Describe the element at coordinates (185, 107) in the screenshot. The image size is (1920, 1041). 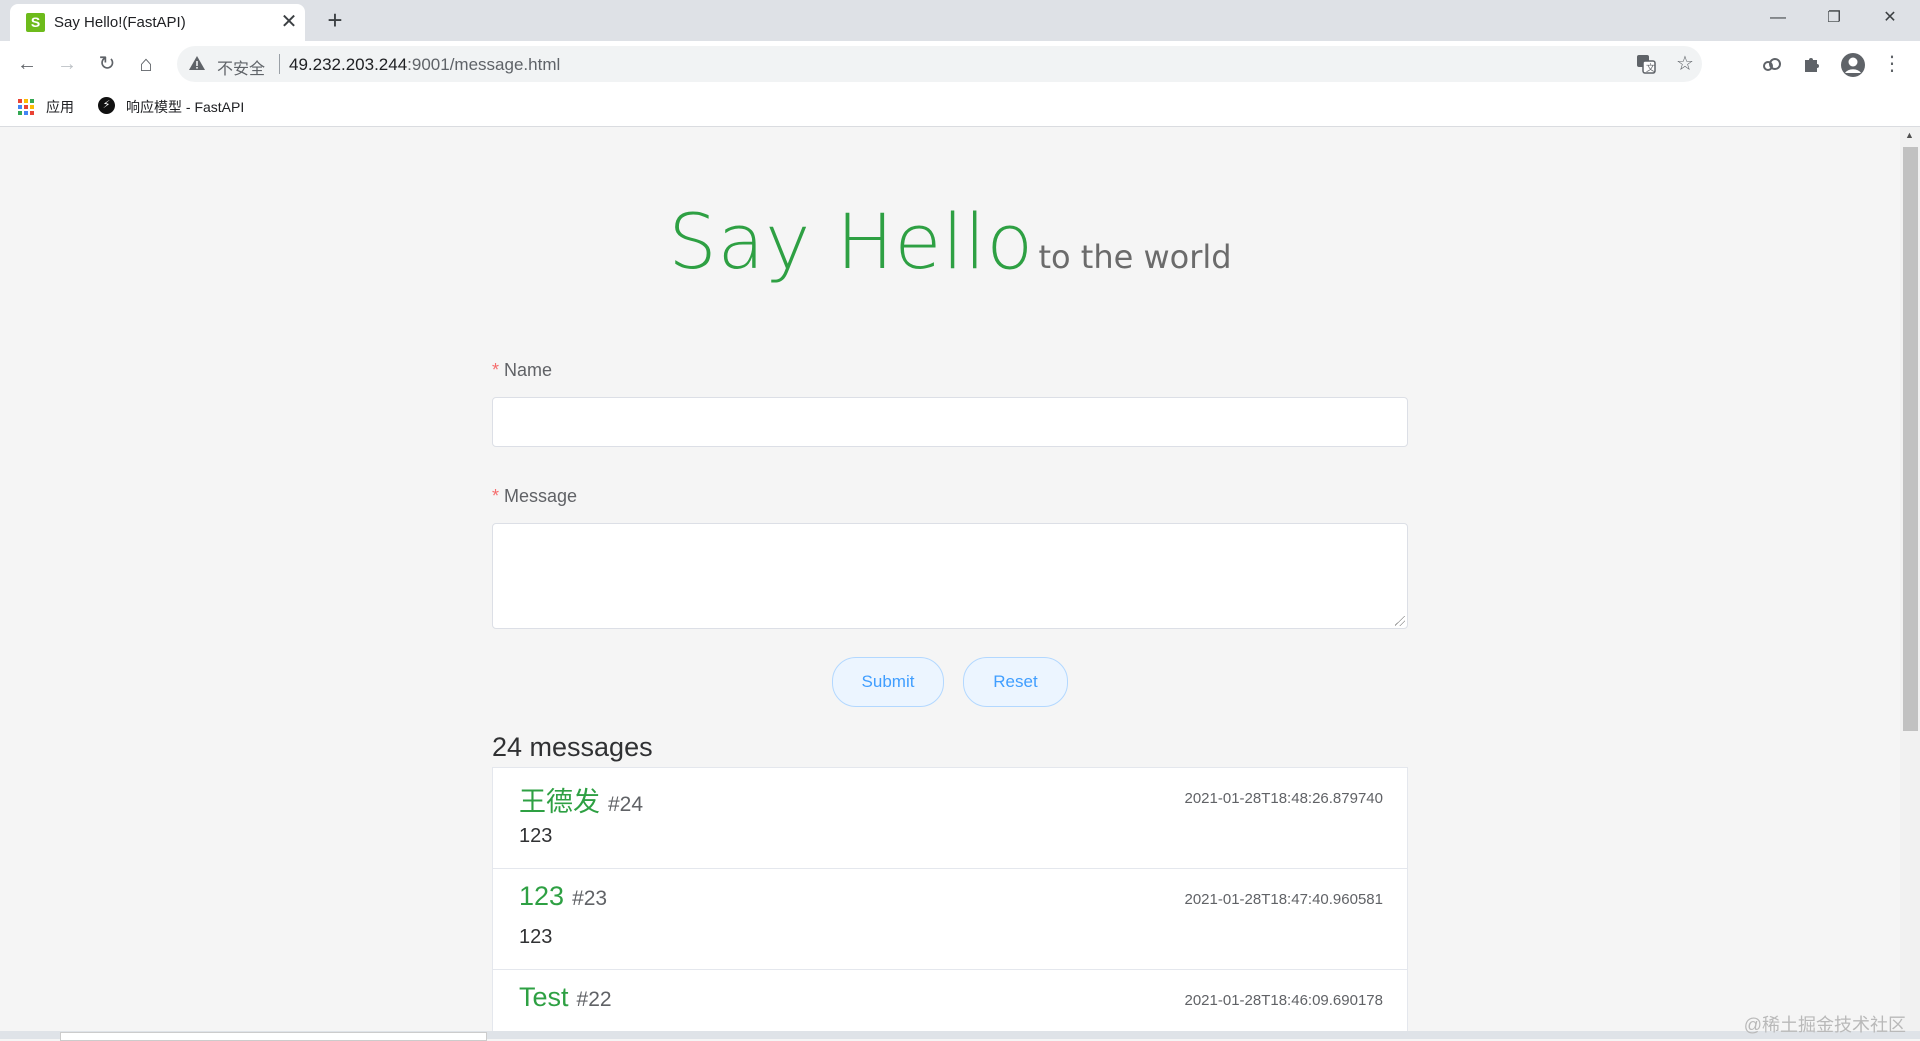
I see `bookmark-fastapi: 响应模型 - FastAPI` at that location.